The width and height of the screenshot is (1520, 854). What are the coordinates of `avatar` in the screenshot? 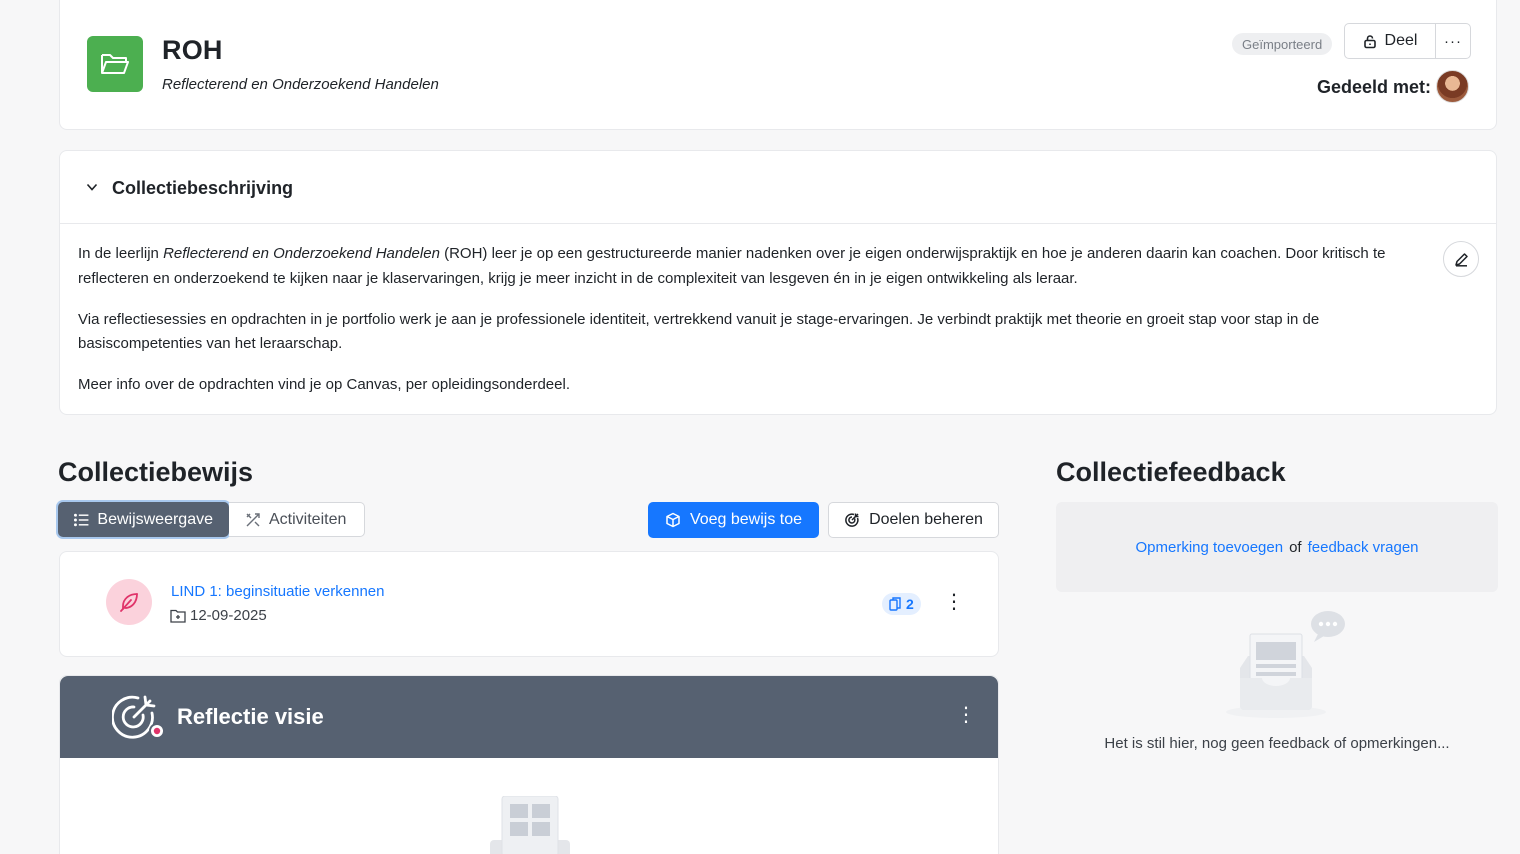 It's located at (1452, 86).